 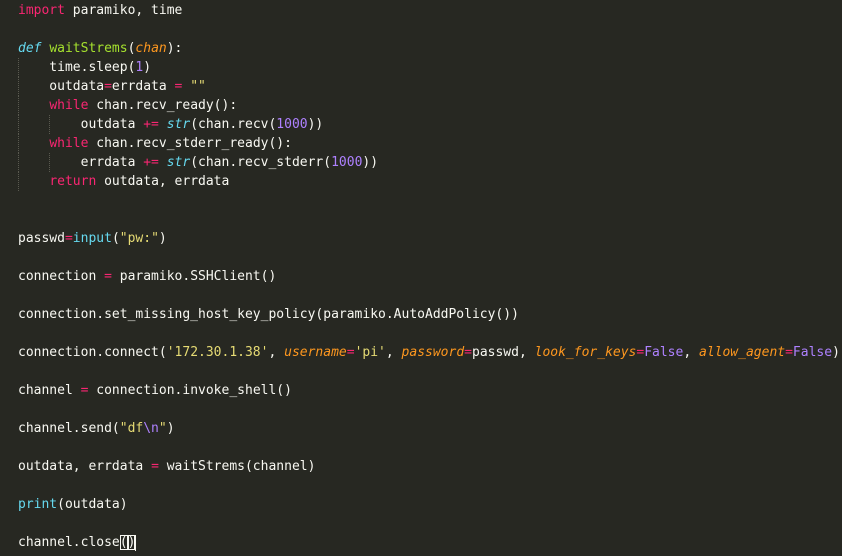 What do you see at coordinates (503, 352) in the screenshot?
I see `code-token: passwd,` at bounding box center [503, 352].